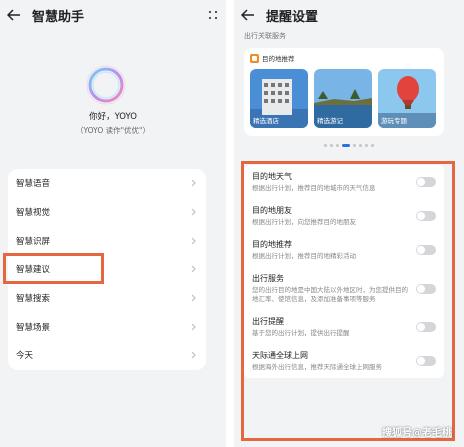 The height and width of the screenshot is (447, 464). I want to click on menu-item-today: 今天, so click(107, 355).